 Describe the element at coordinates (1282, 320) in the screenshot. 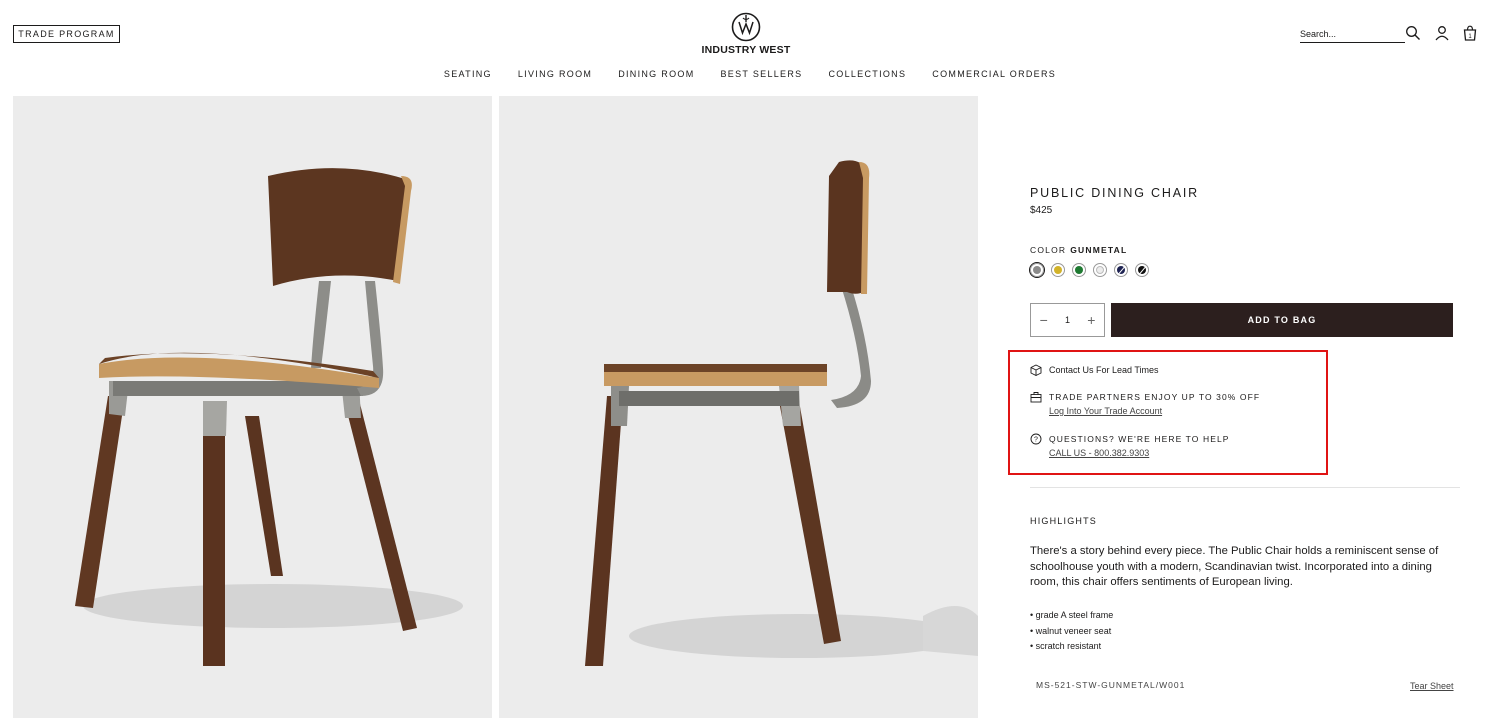

I see `add-to-bag-button: ADD TO BAG` at that location.